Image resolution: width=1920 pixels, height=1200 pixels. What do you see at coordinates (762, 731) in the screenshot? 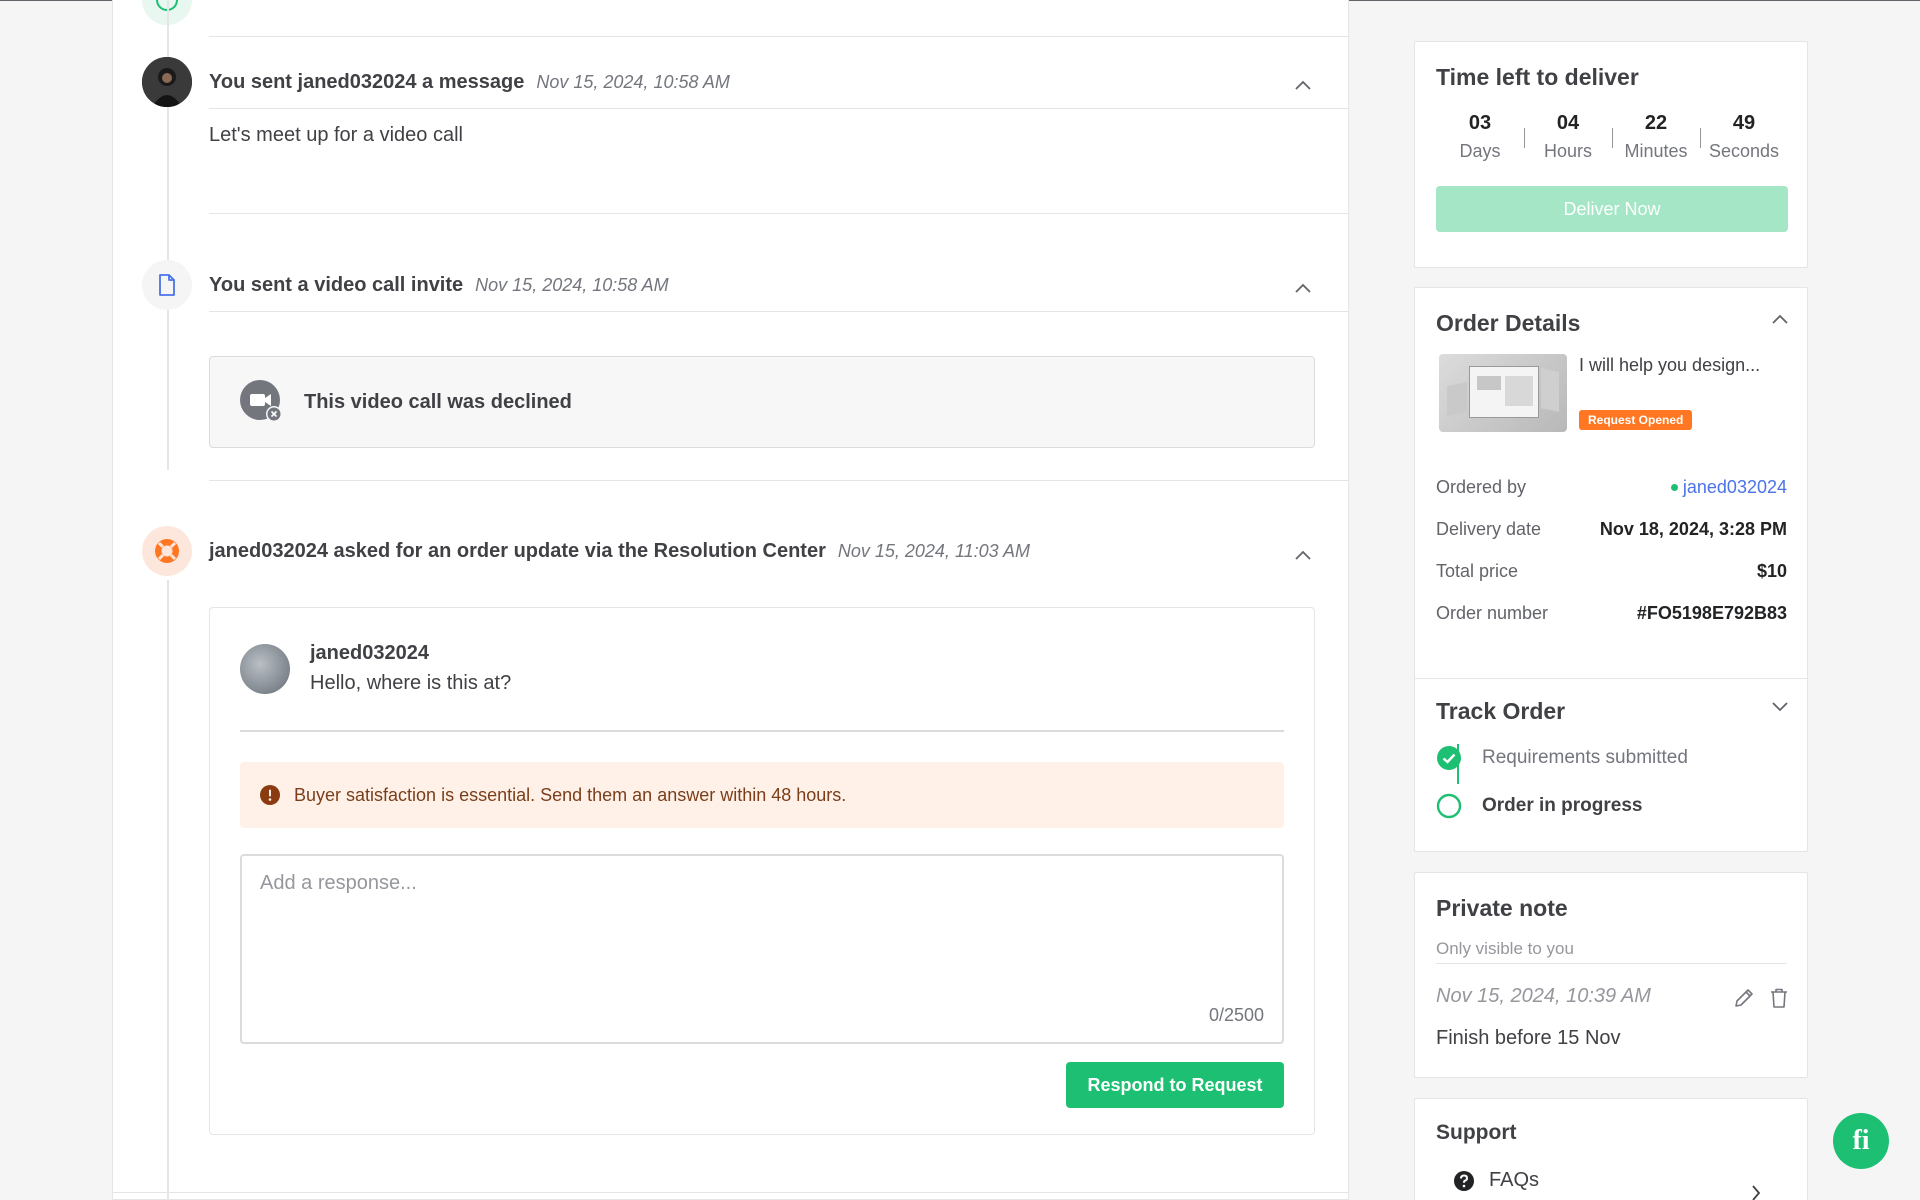
I see `card-divider` at bounding box center [762, 731].